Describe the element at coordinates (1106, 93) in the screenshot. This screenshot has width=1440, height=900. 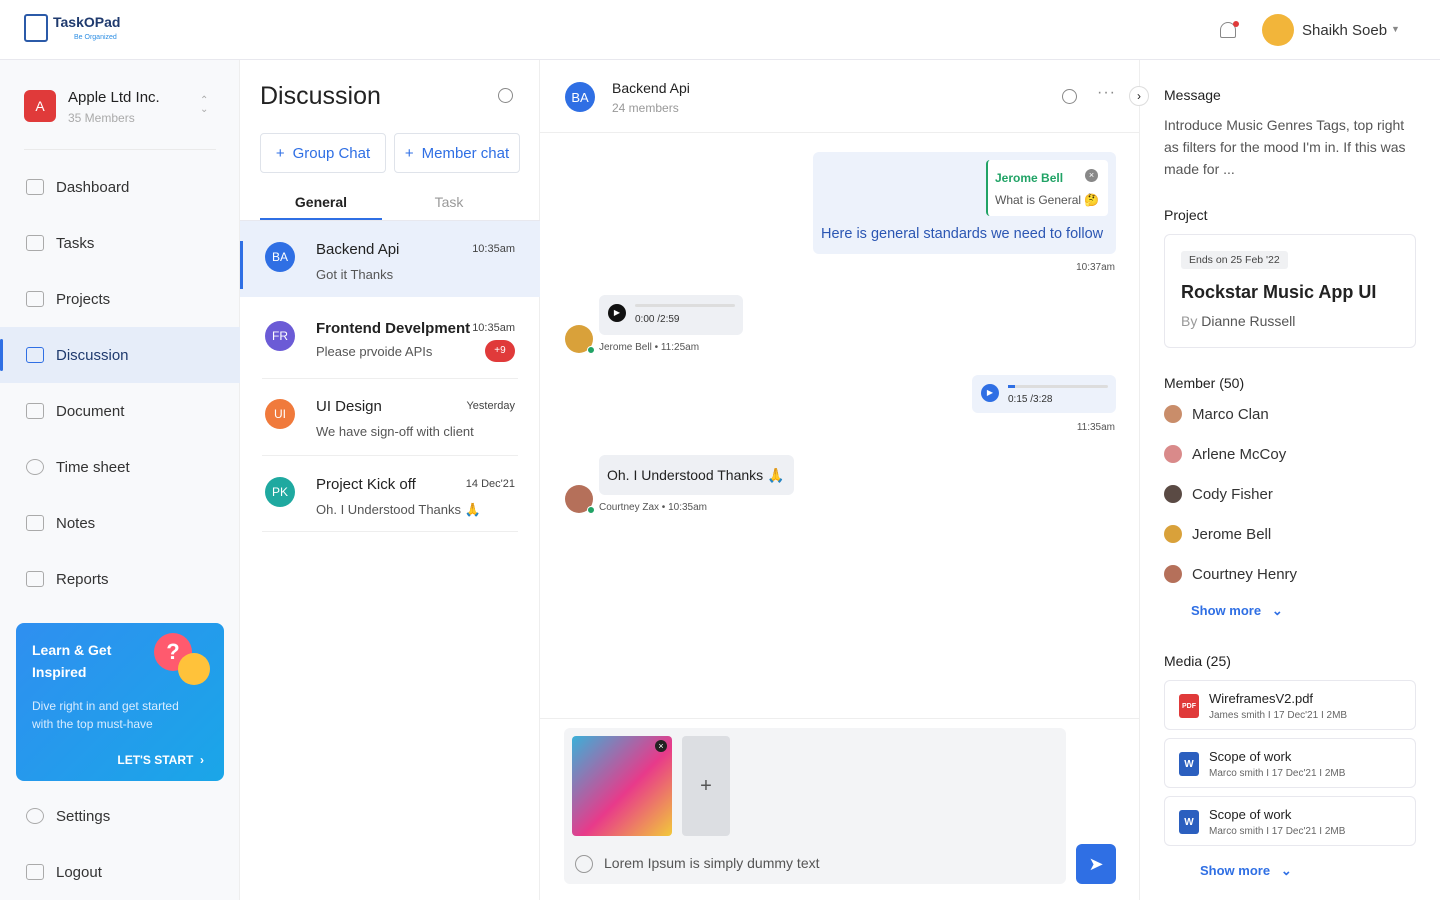
I see `more-icon: ···` at that location.